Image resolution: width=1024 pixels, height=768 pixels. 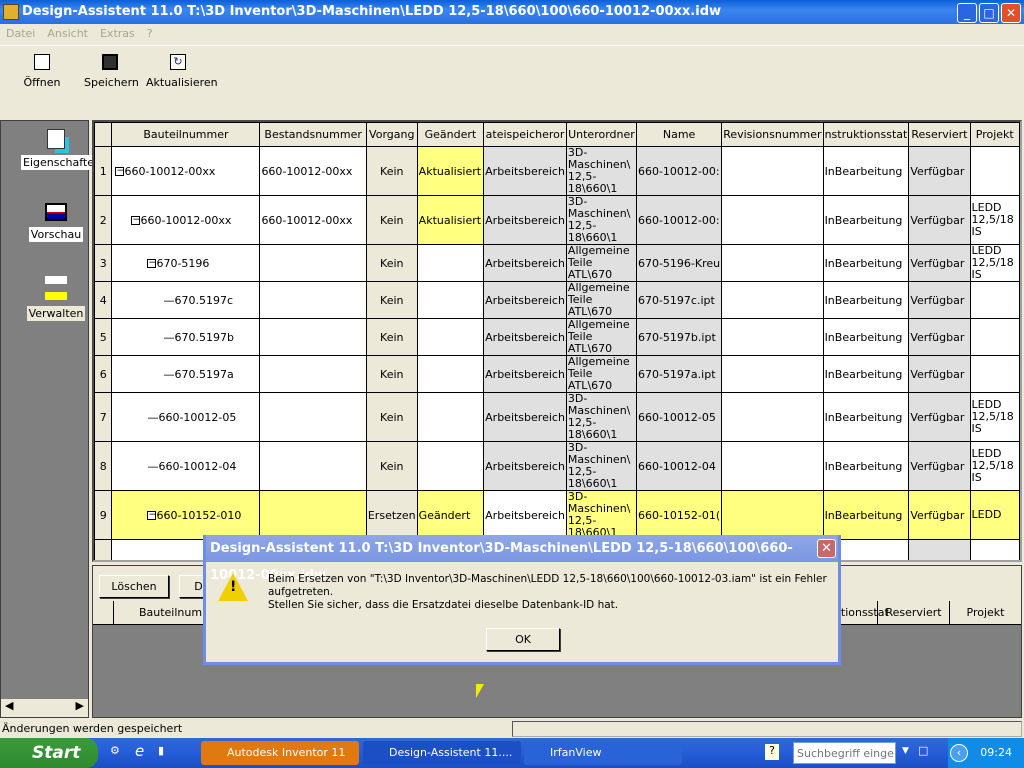 What do you see at coordinates (103, 171) in the screenshot?
I see `cell-n: 1` at bounding box center [103, 171].